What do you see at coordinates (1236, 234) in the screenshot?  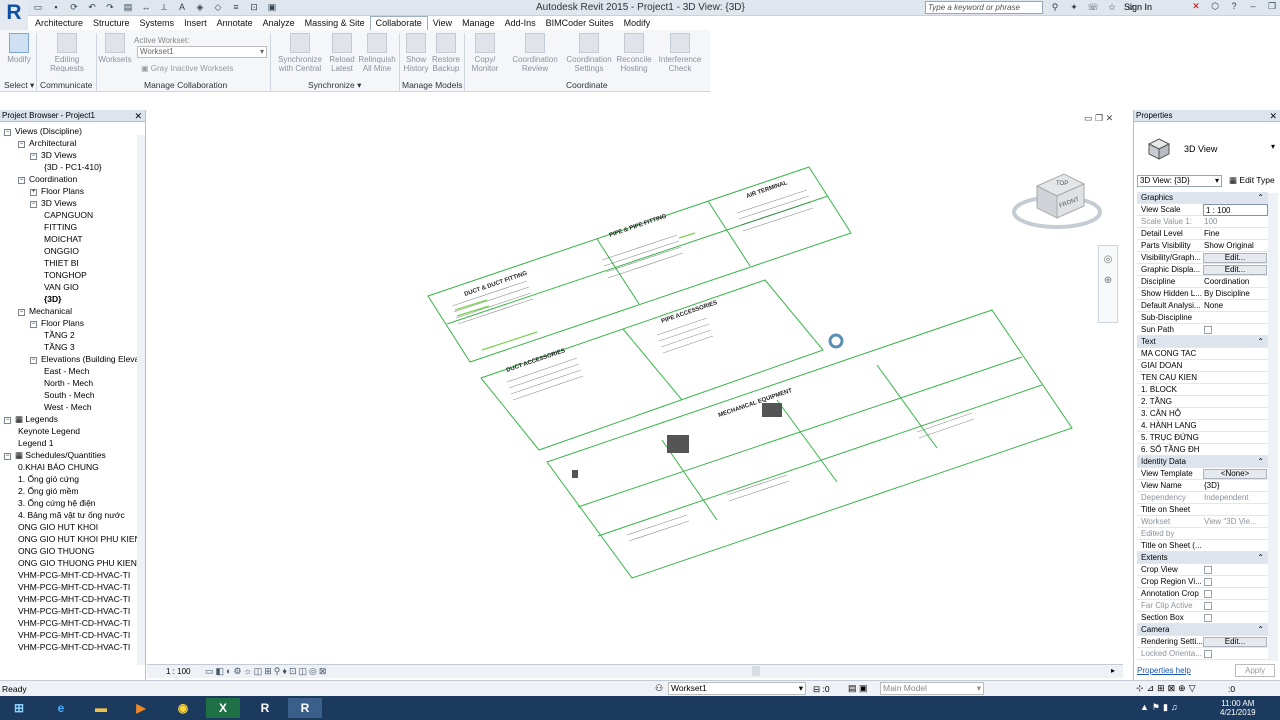 I see `property-value: Fine` at bounding box center [1236, 234].